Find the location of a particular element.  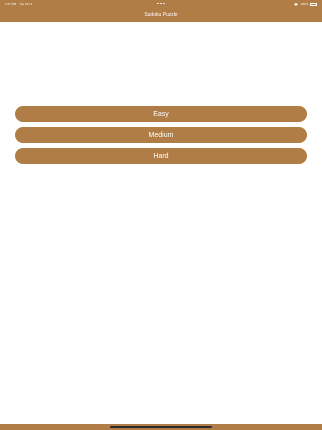

navigation-bar: 1:57 PM Tue Oct 3 100% Sudoku Puzzle is located at coordinates (161, 11).